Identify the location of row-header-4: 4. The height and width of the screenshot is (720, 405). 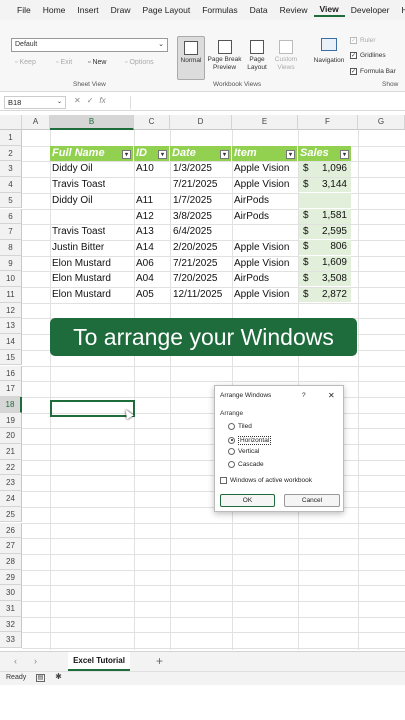
(11, 185).